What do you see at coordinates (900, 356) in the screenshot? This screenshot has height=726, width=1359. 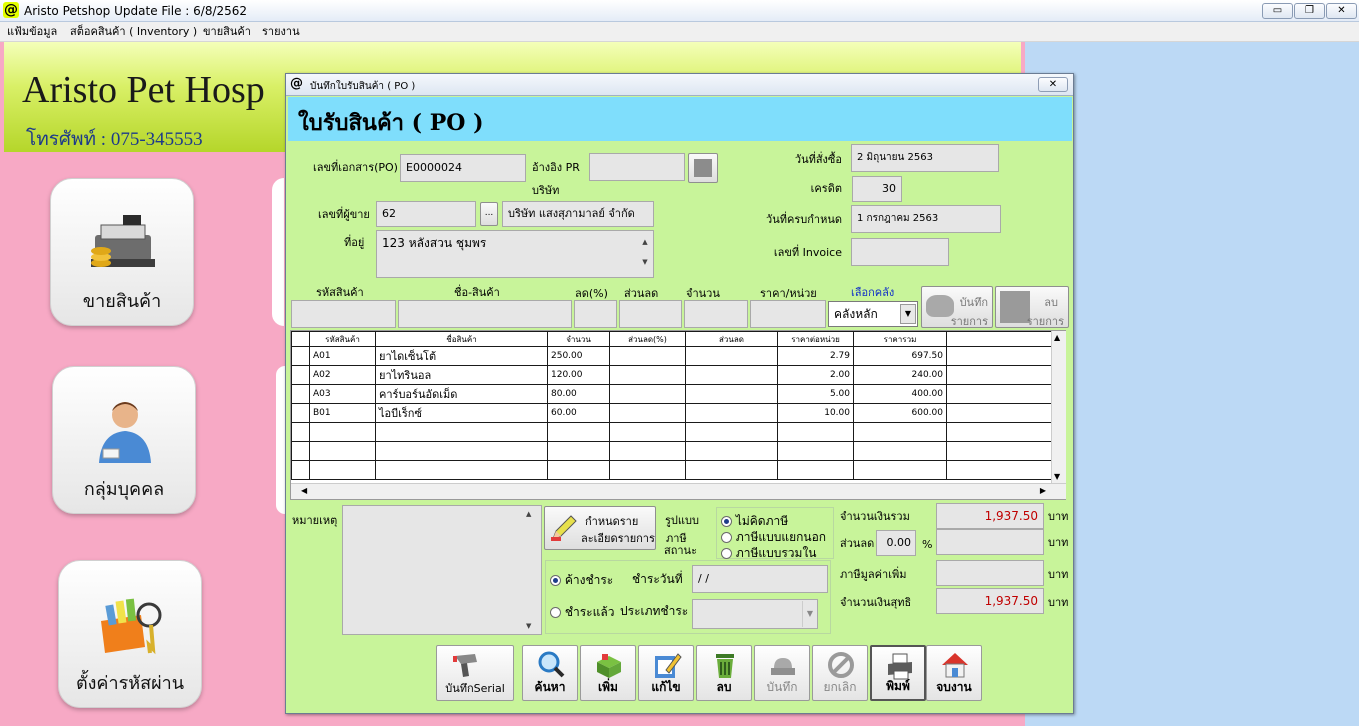 I see `cell-total: 697.50` at bounding box center [900, 356].